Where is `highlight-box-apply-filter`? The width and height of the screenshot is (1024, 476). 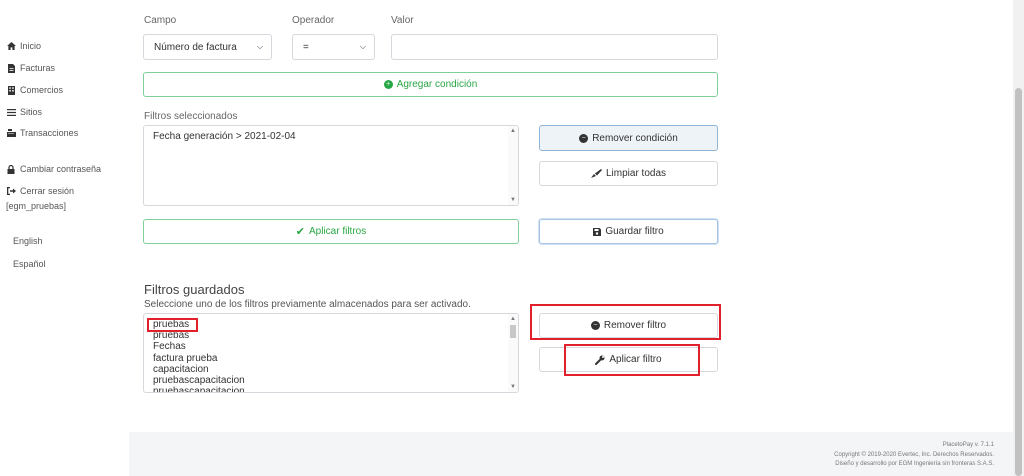
highlight-box-apply-filter is located at coordinates (632, 360).